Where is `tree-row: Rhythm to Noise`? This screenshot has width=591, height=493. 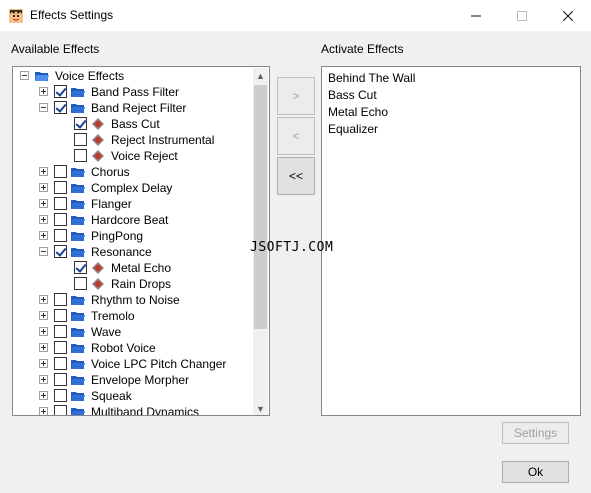
tree-row: Rhythm to Noise is located at coordinates (134, 300).